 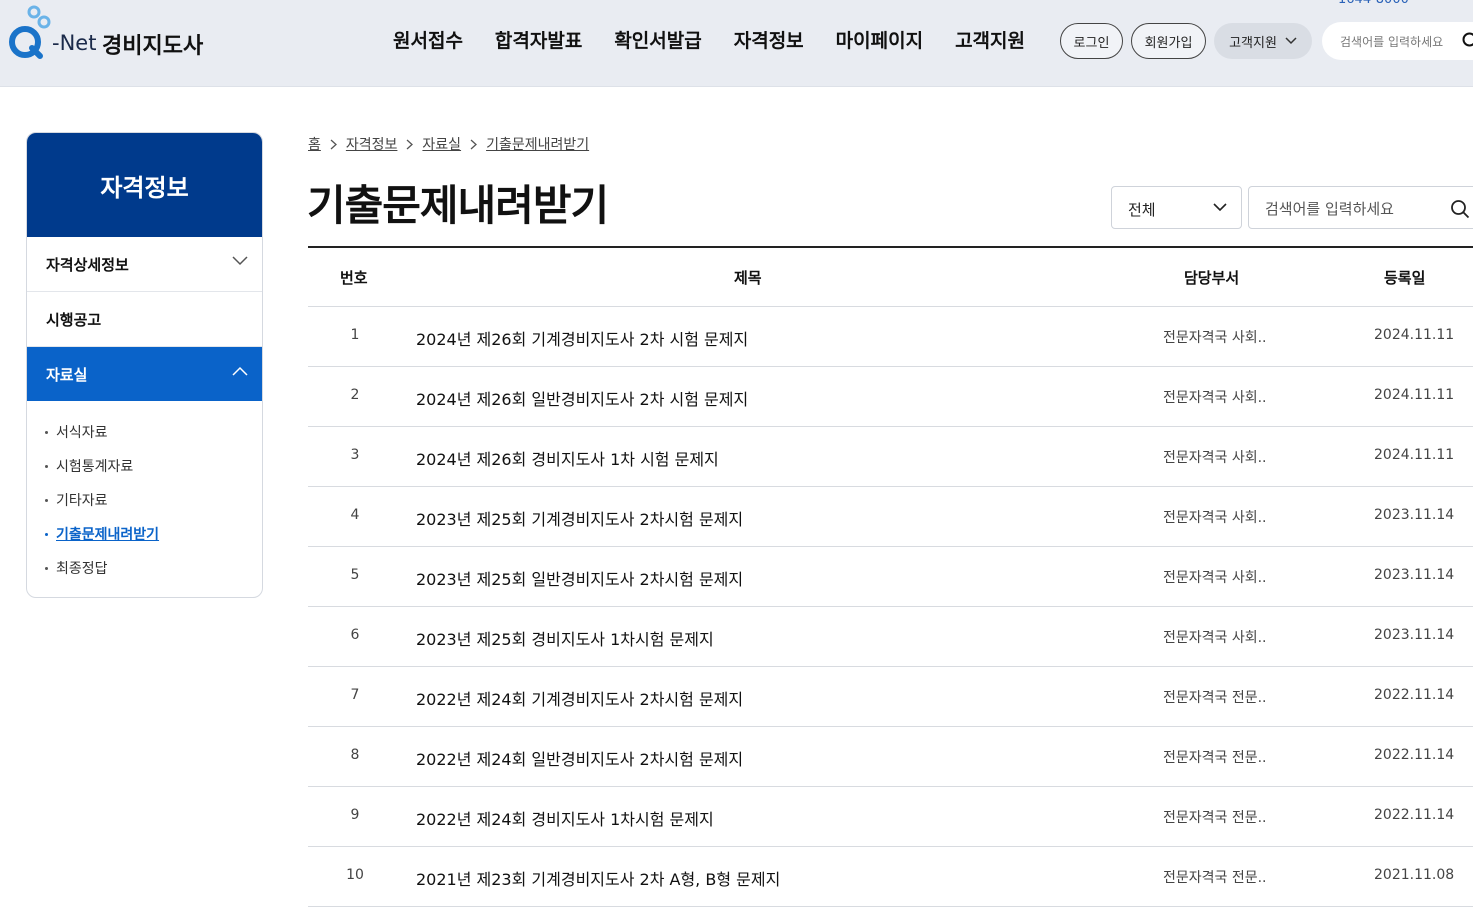 What do you see at coordinates (87, 264) in the screenshot?
I see `sidebar-item-label: 자격상세정보` at bounding box center [87, 264].